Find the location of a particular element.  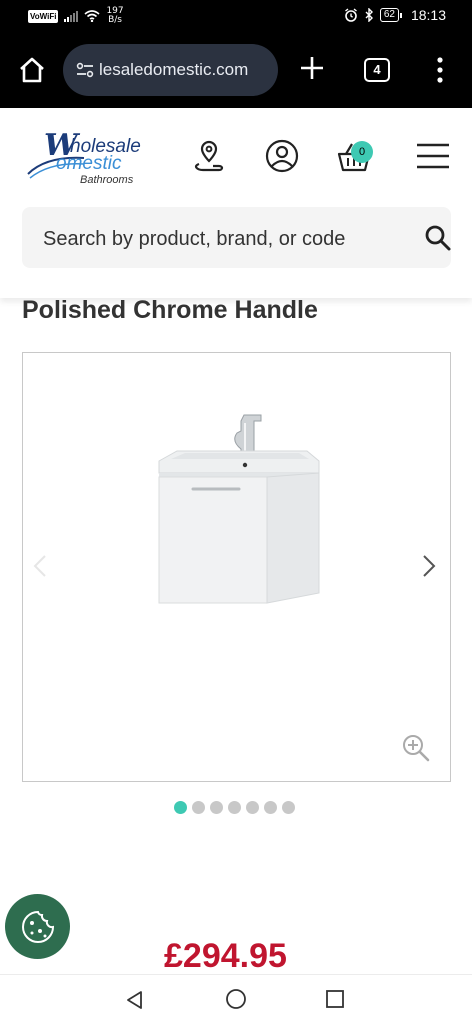

product-title: Polished Chrome Handle is located at coordinates (170, 310).